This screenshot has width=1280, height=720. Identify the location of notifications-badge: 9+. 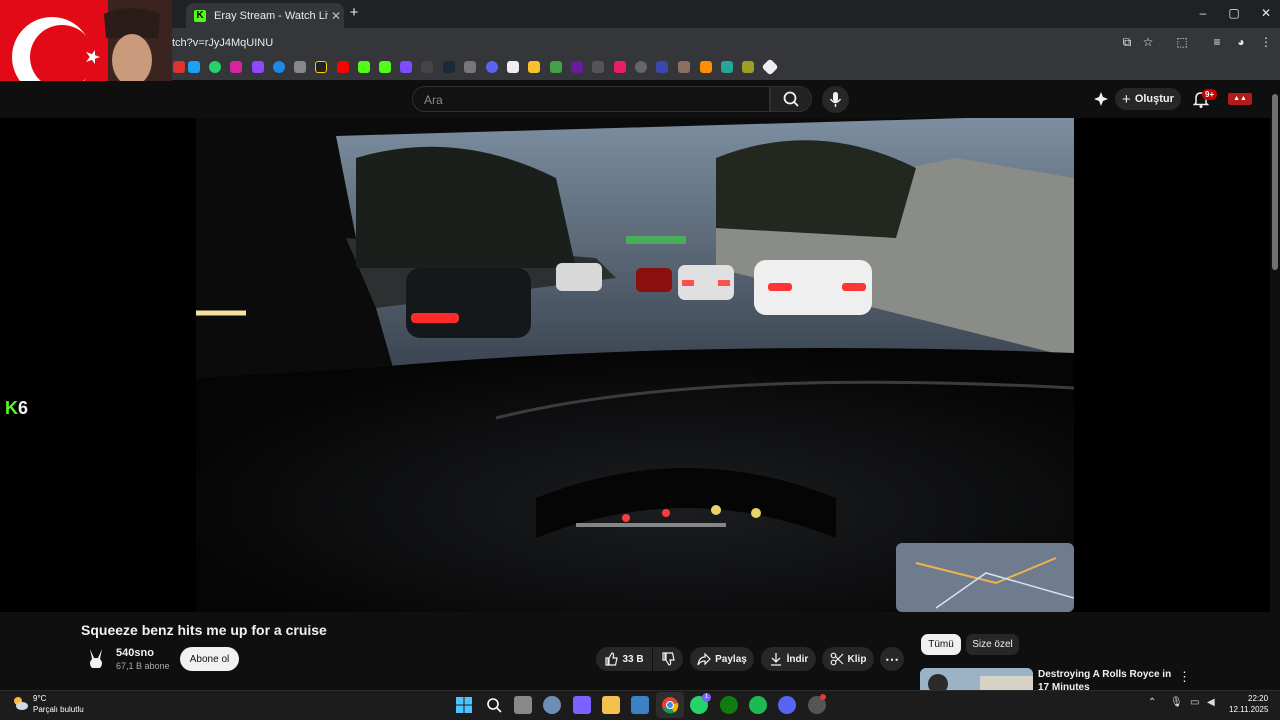
(1210, 94).